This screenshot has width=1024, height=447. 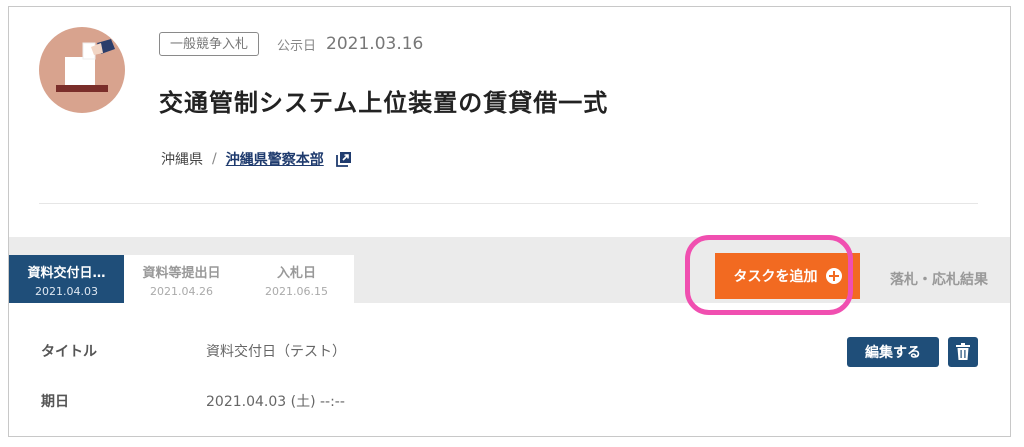 What do you see at coordinates (343, 159) in the screenshot?
I see `external-link-icon` at bounding box center [343, 159].